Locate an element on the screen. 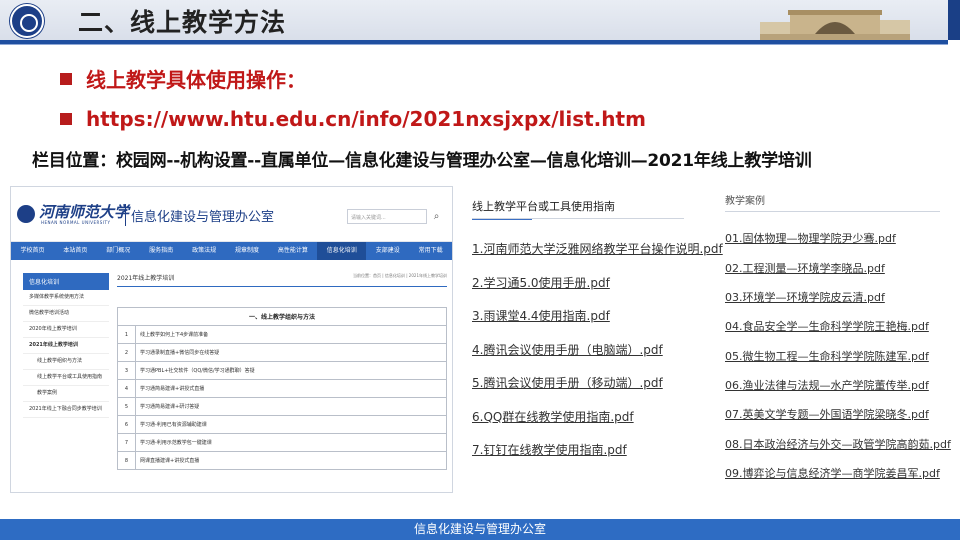  row-text: 网课直播建课+讲授式直播 is located at coordinates (291, 460).